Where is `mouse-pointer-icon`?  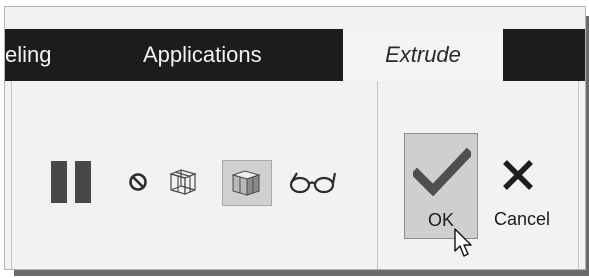
mouse-pointer-icon is located at coordinates (463, 242).